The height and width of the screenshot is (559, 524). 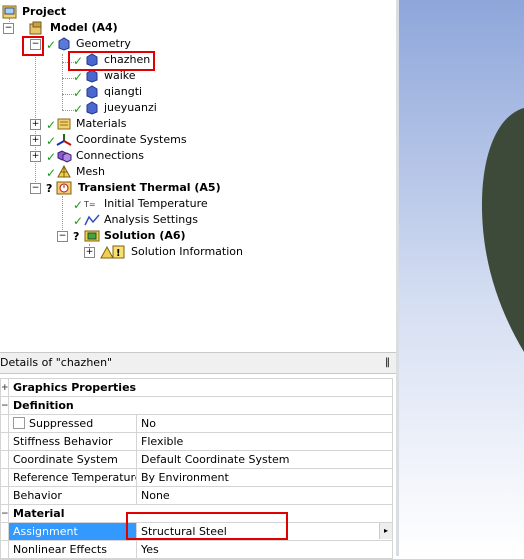 What do you see at coordinates (264, 441) in the screenshot?
I see `property-value: Flexible` at bounding box center [264, 441].